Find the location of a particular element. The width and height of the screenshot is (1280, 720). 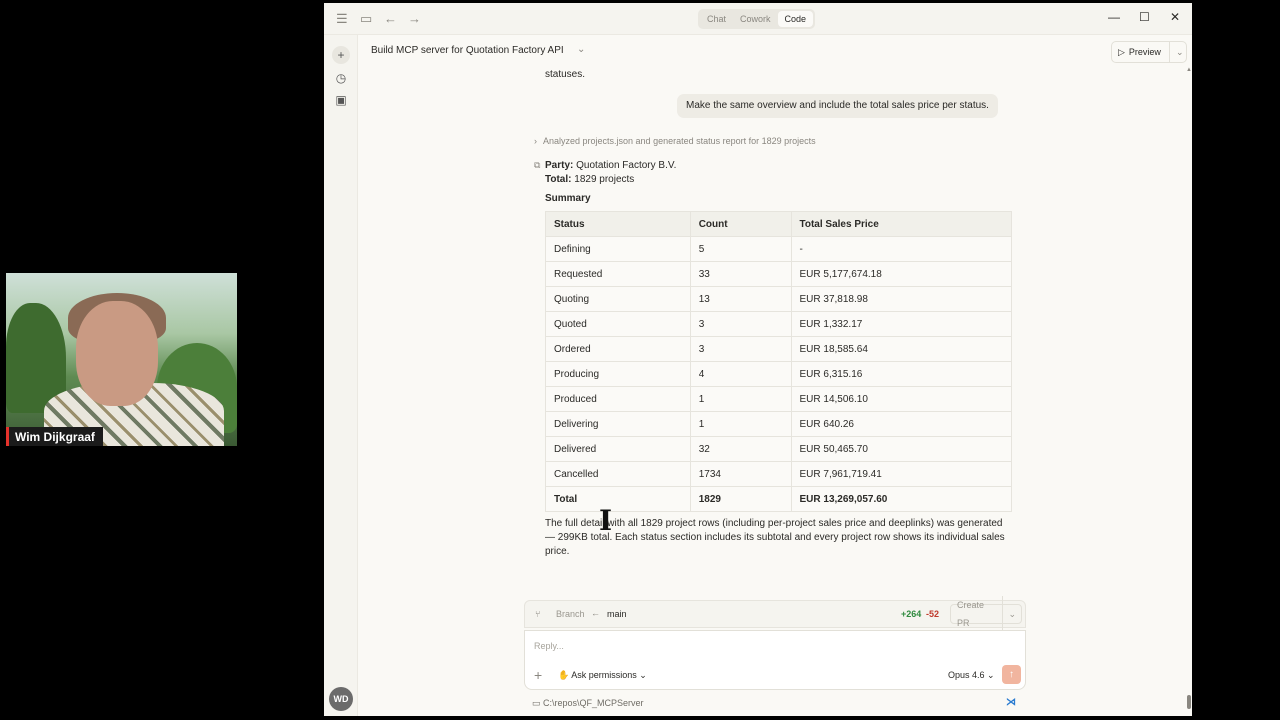

count-cell: 13 is located at coordinates (740, 299).